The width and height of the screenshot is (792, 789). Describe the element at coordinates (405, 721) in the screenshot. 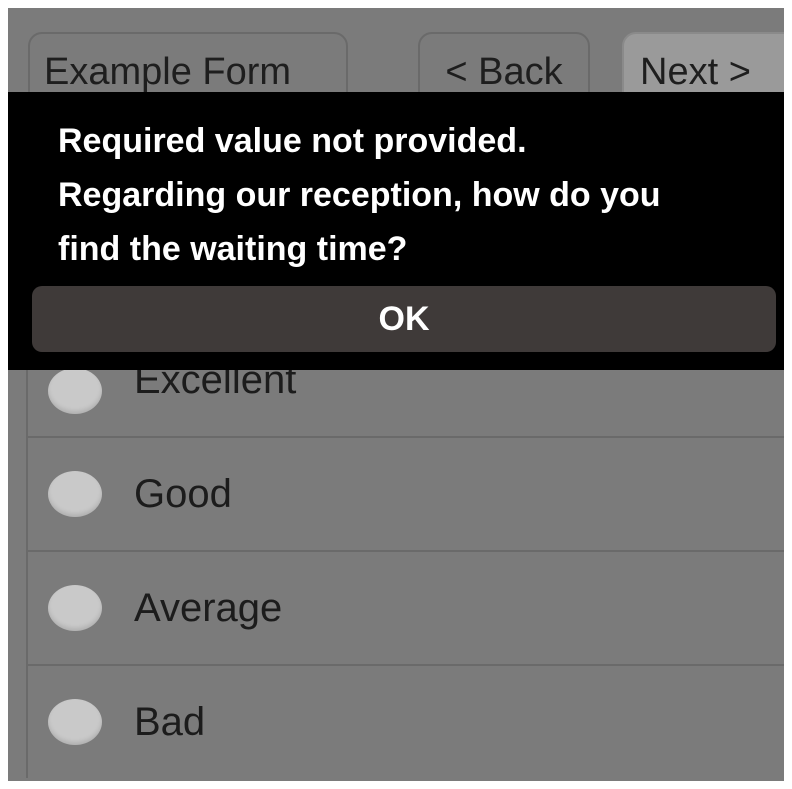

I see `option-row-bad: Bad` at that location.